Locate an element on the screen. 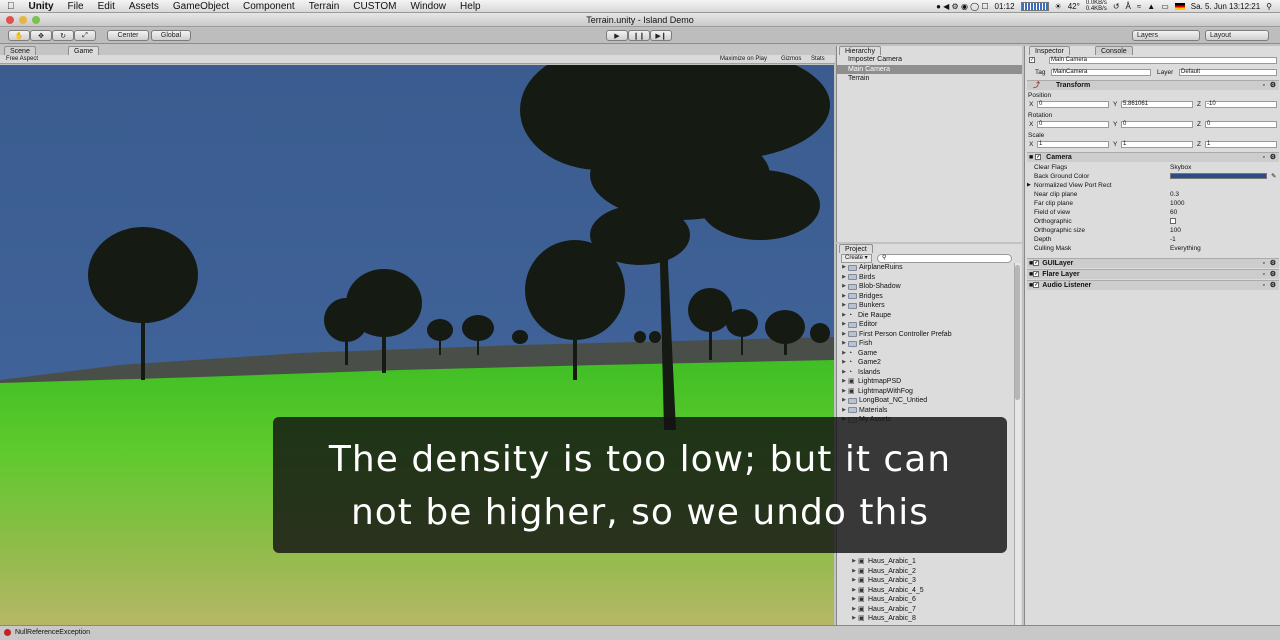 This screenshot has width=1280, height=640. volume-icon: ▲ is located at coordinates (1151, 6).